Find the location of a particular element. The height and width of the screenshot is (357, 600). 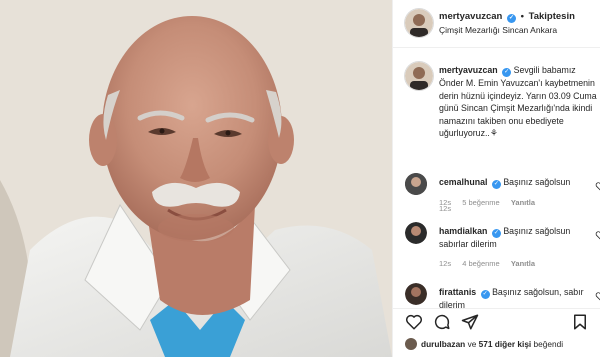

comment-icon is located at coordinates (442, 322).